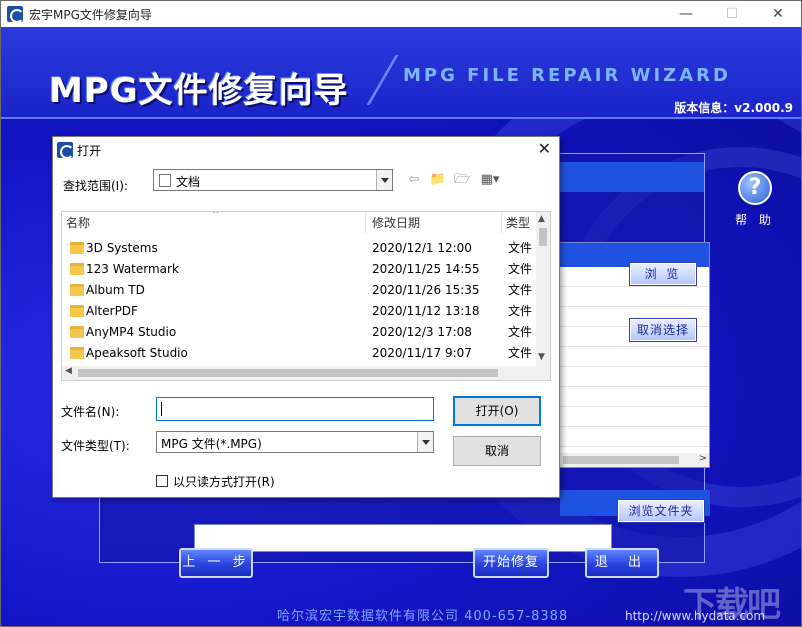 This screenshot has height=627, width=802. What do you see at coordinates (755, 188) in the screenshot?
I see `help-icon: ?` at bounding box center [755, 188].